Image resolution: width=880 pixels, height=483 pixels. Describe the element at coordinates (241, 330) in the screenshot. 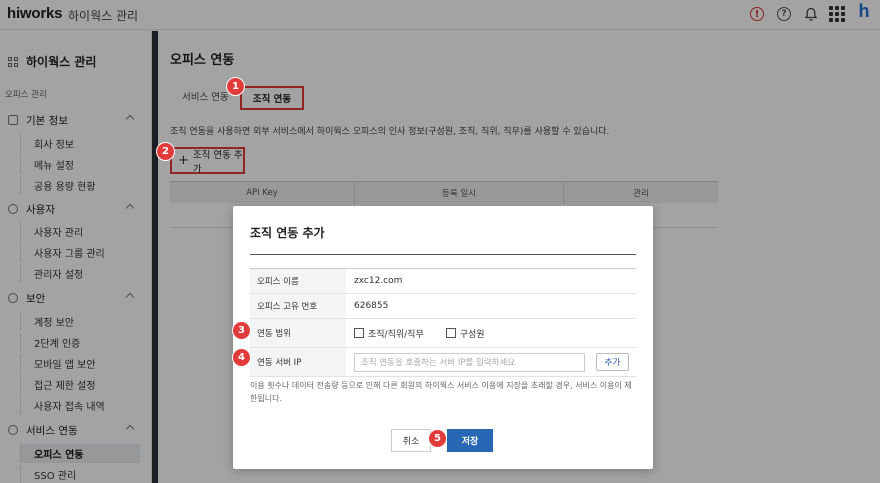

I see `step-badge-3: 3` at that location.